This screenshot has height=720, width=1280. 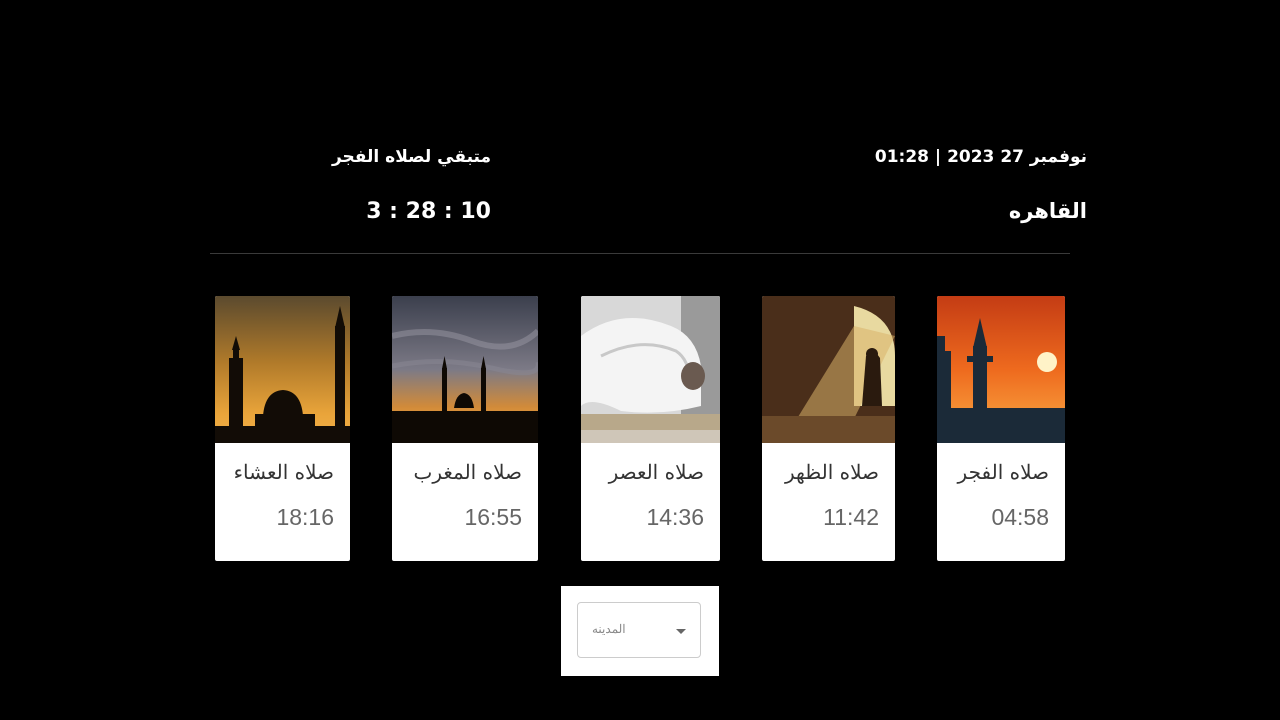 I want to click on mosque-dusk-photo, so click(x=282, y=369).